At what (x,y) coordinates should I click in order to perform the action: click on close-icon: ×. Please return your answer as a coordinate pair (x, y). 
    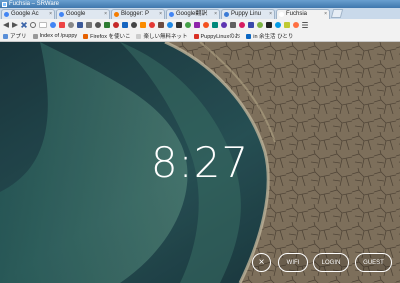
    Looking at the image, I should click on (261, 262).